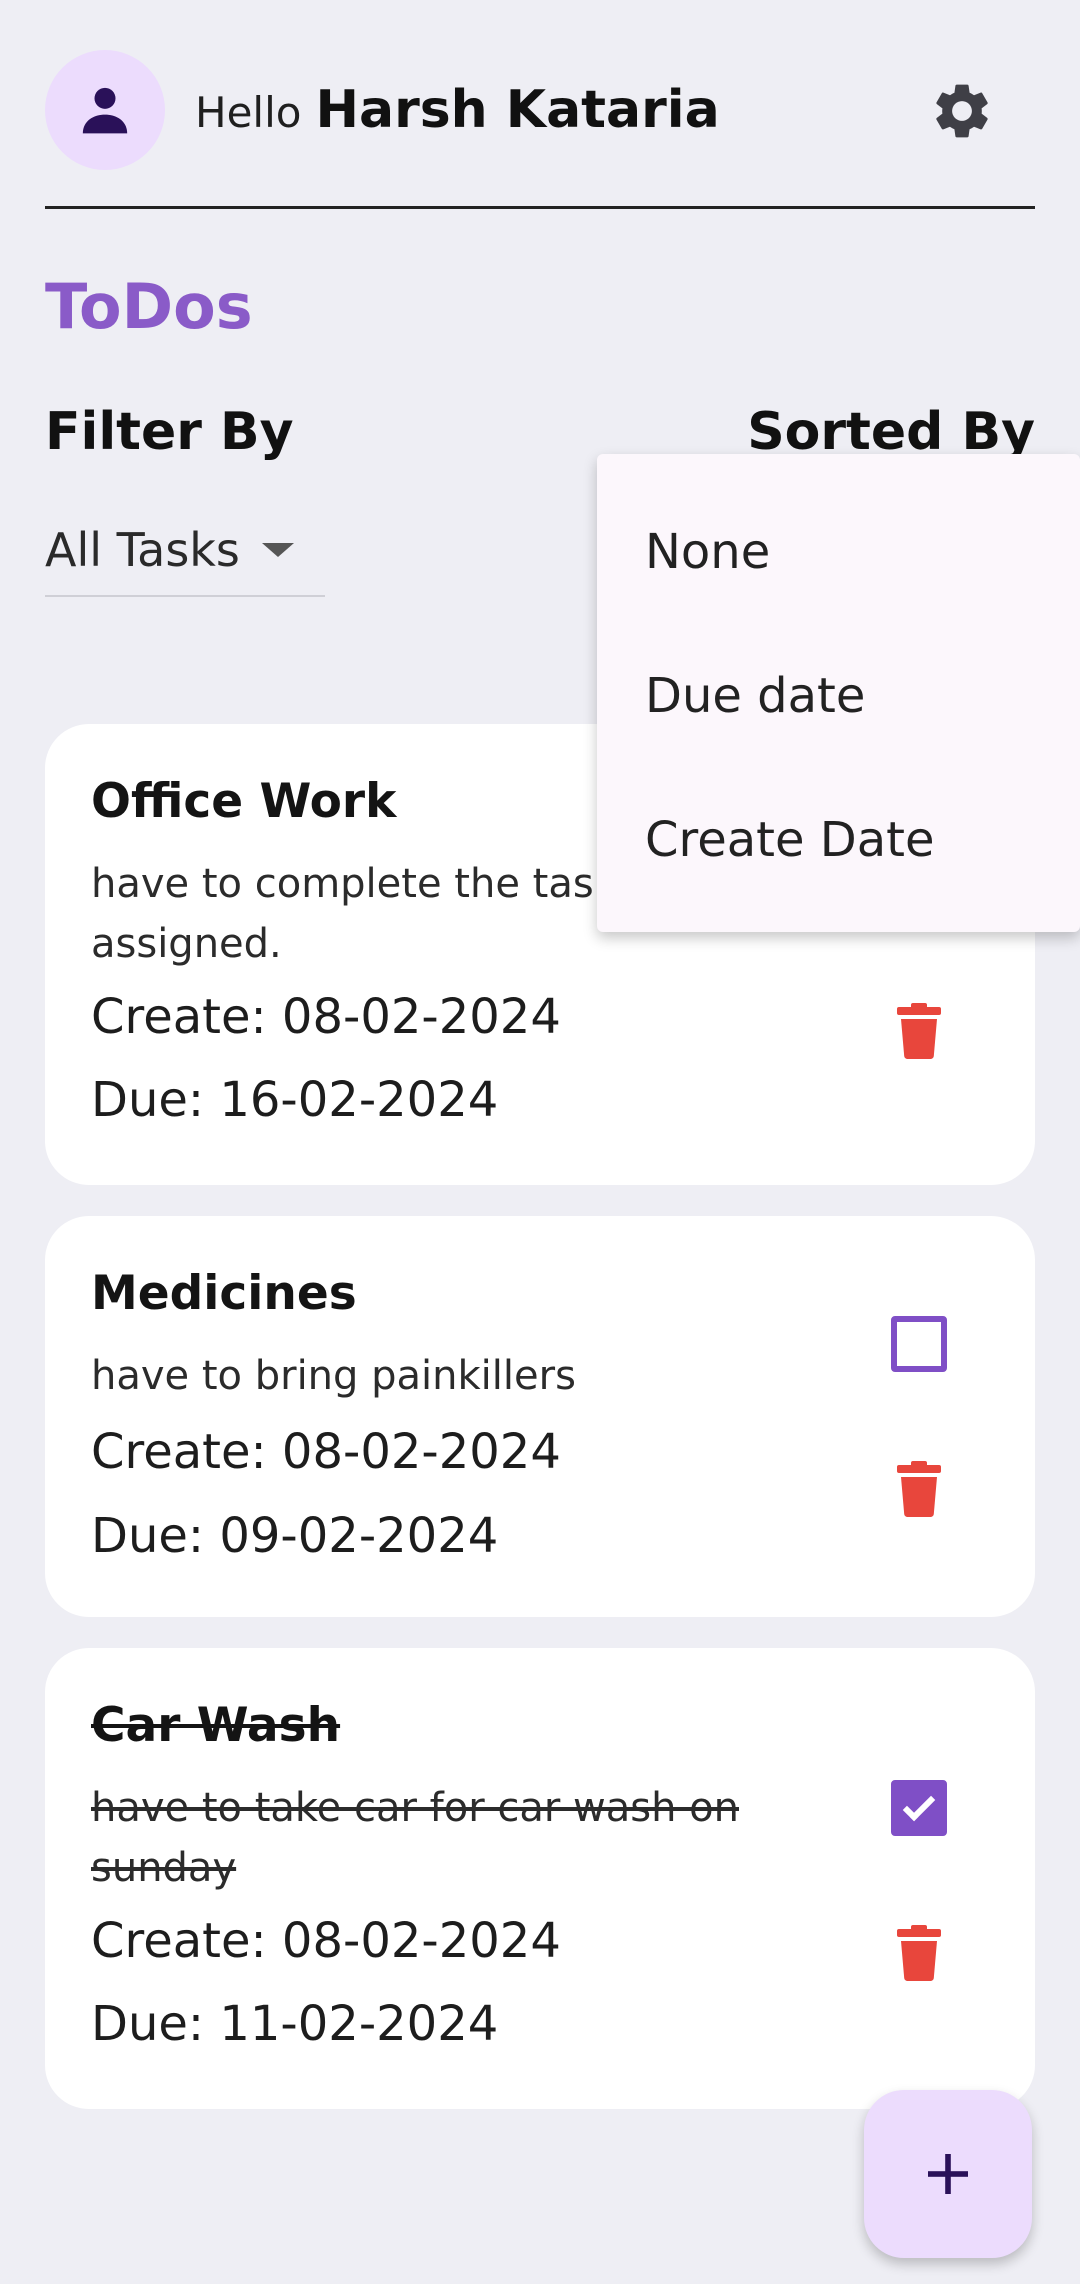 The height and width of the screenshot is (2284, 1080). What do you see at coordinates (755, 696) in the screenshot?
I see `sort-option-due-date: Due date` at bounding box center [755, 696].